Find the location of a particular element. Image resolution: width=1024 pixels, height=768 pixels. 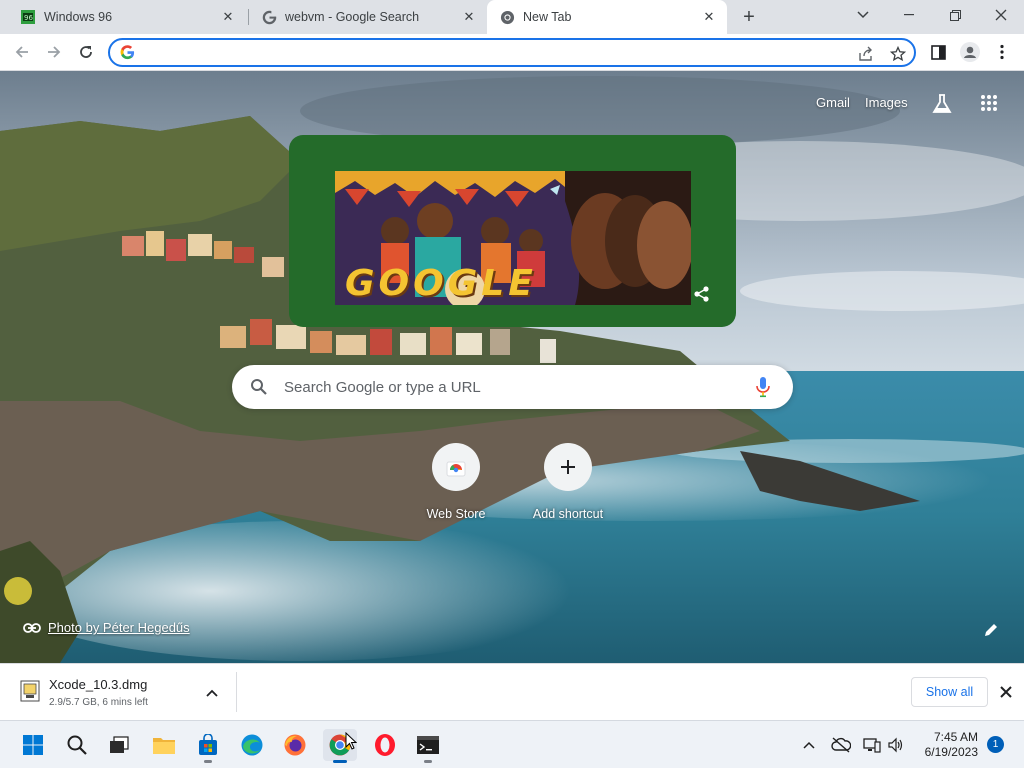

volume-tray-button is located at coordinates (896, 745).